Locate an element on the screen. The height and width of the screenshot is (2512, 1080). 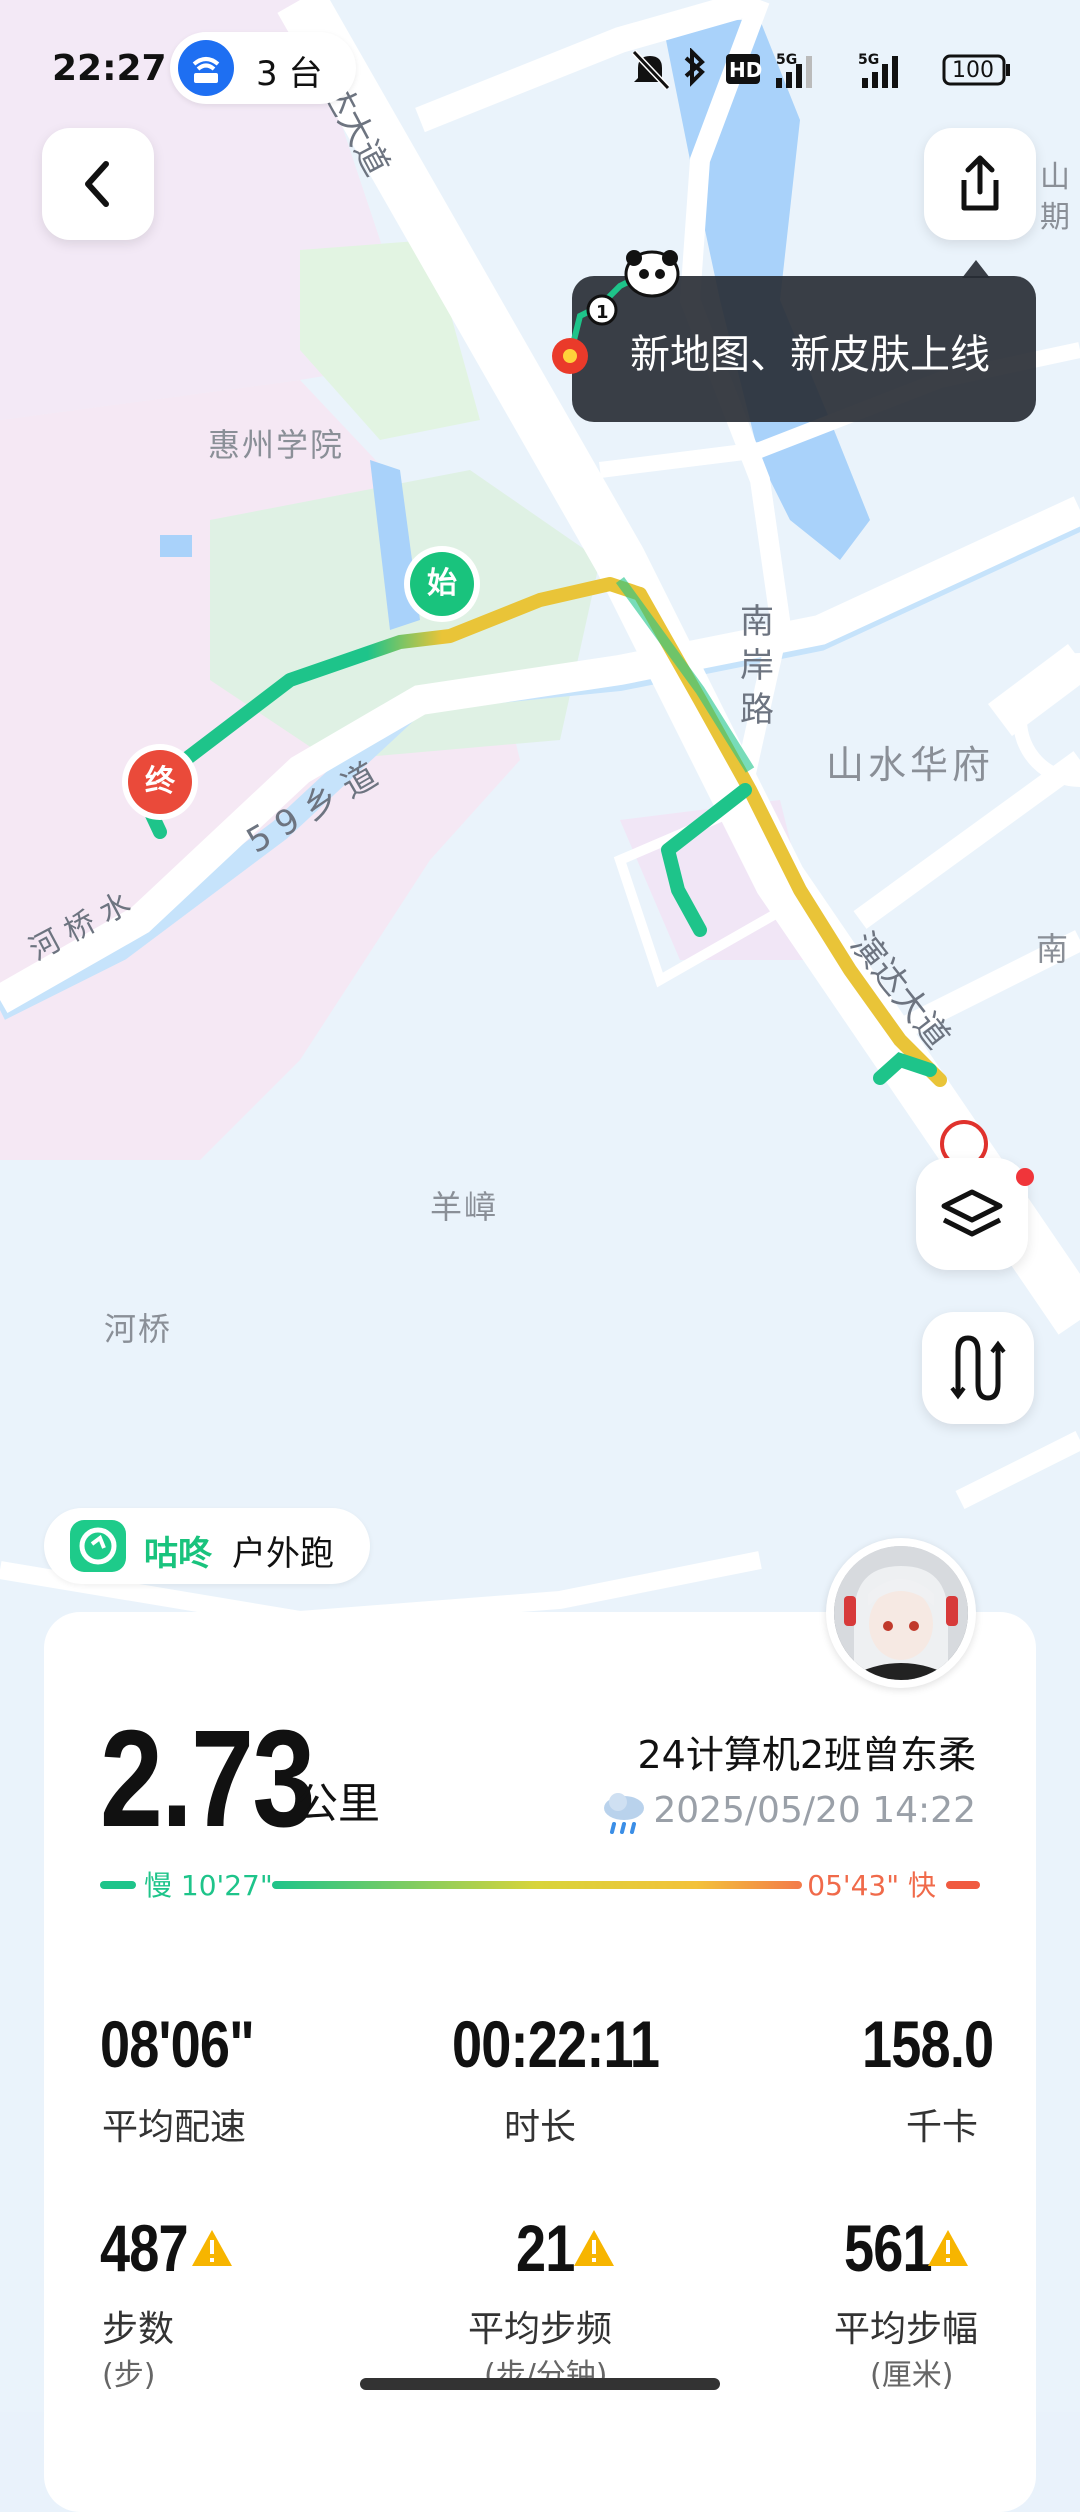
stride-value: 561 is located at coordinates (888, 2248).